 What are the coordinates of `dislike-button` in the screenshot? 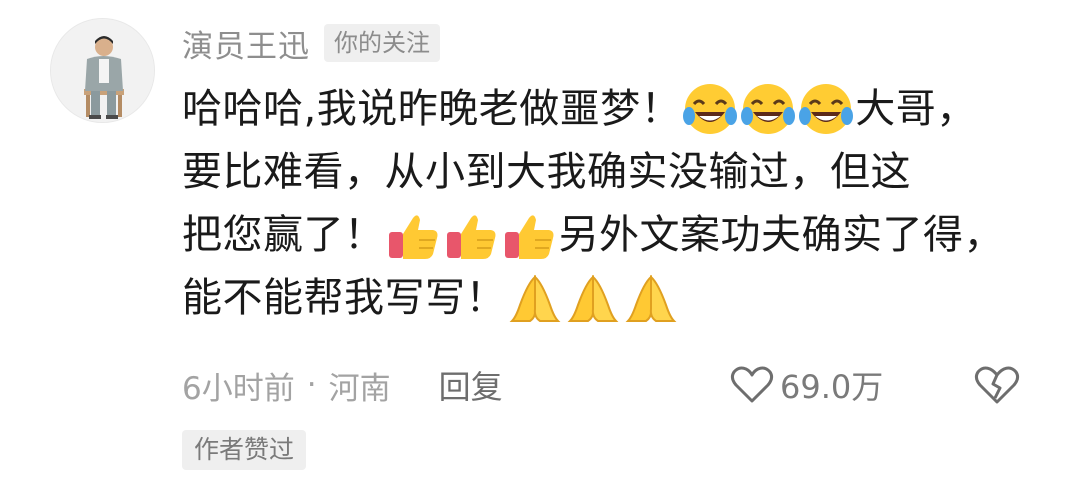 It's located at (997, 389).